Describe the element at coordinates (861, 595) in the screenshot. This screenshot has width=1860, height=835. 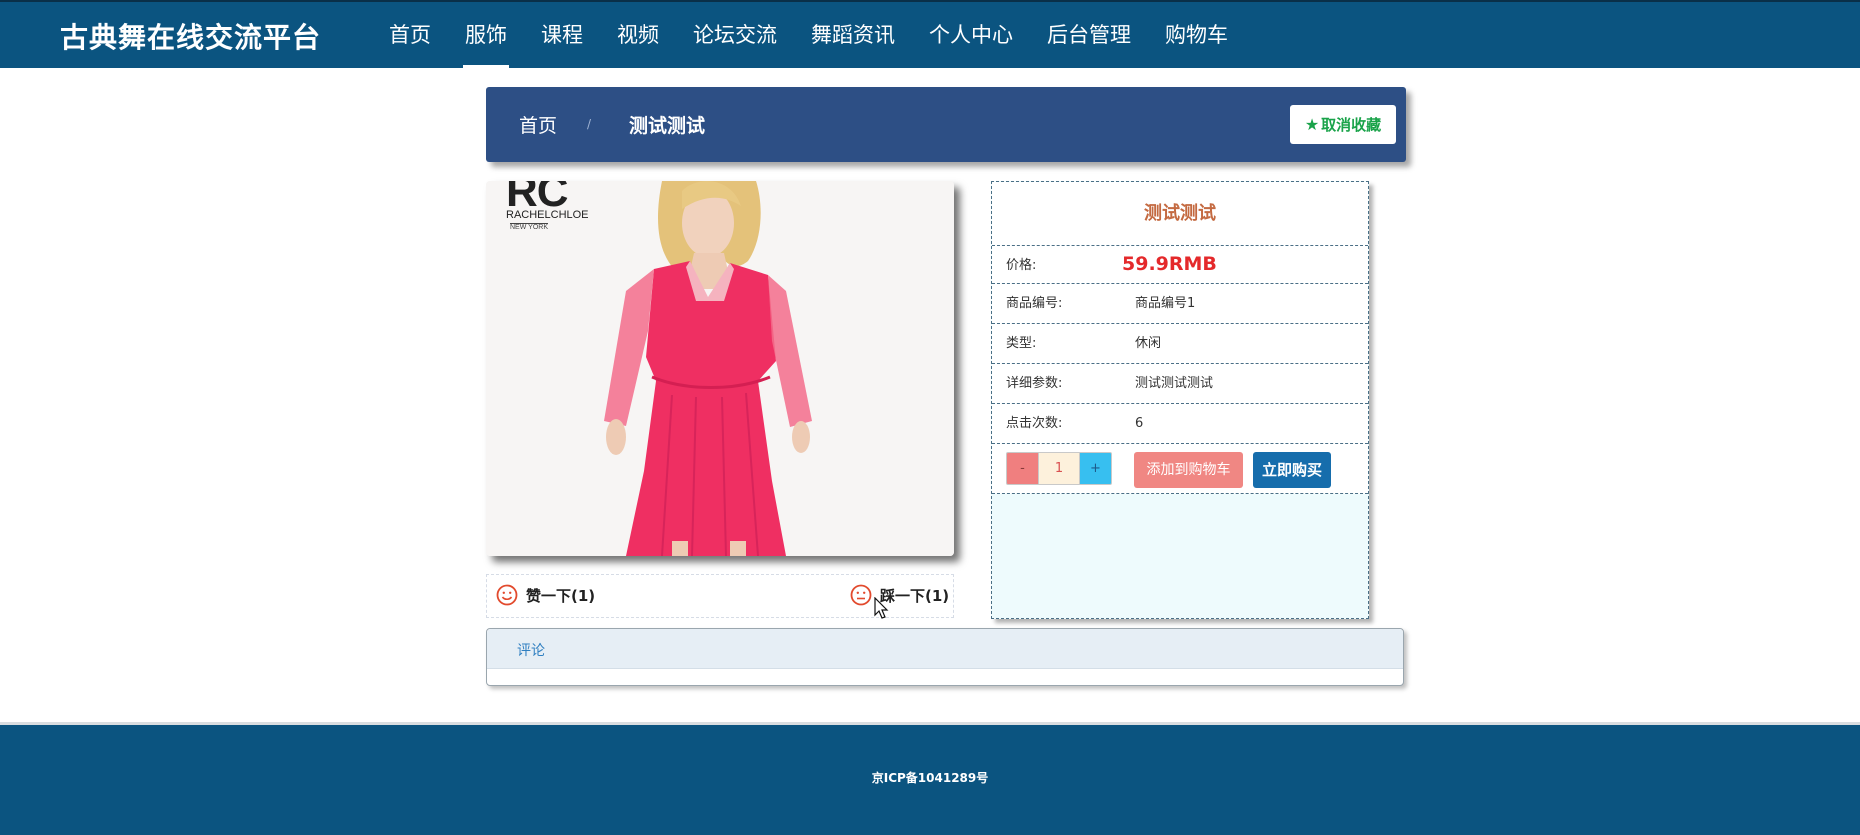
I see `neutral-face-icon` at that location.